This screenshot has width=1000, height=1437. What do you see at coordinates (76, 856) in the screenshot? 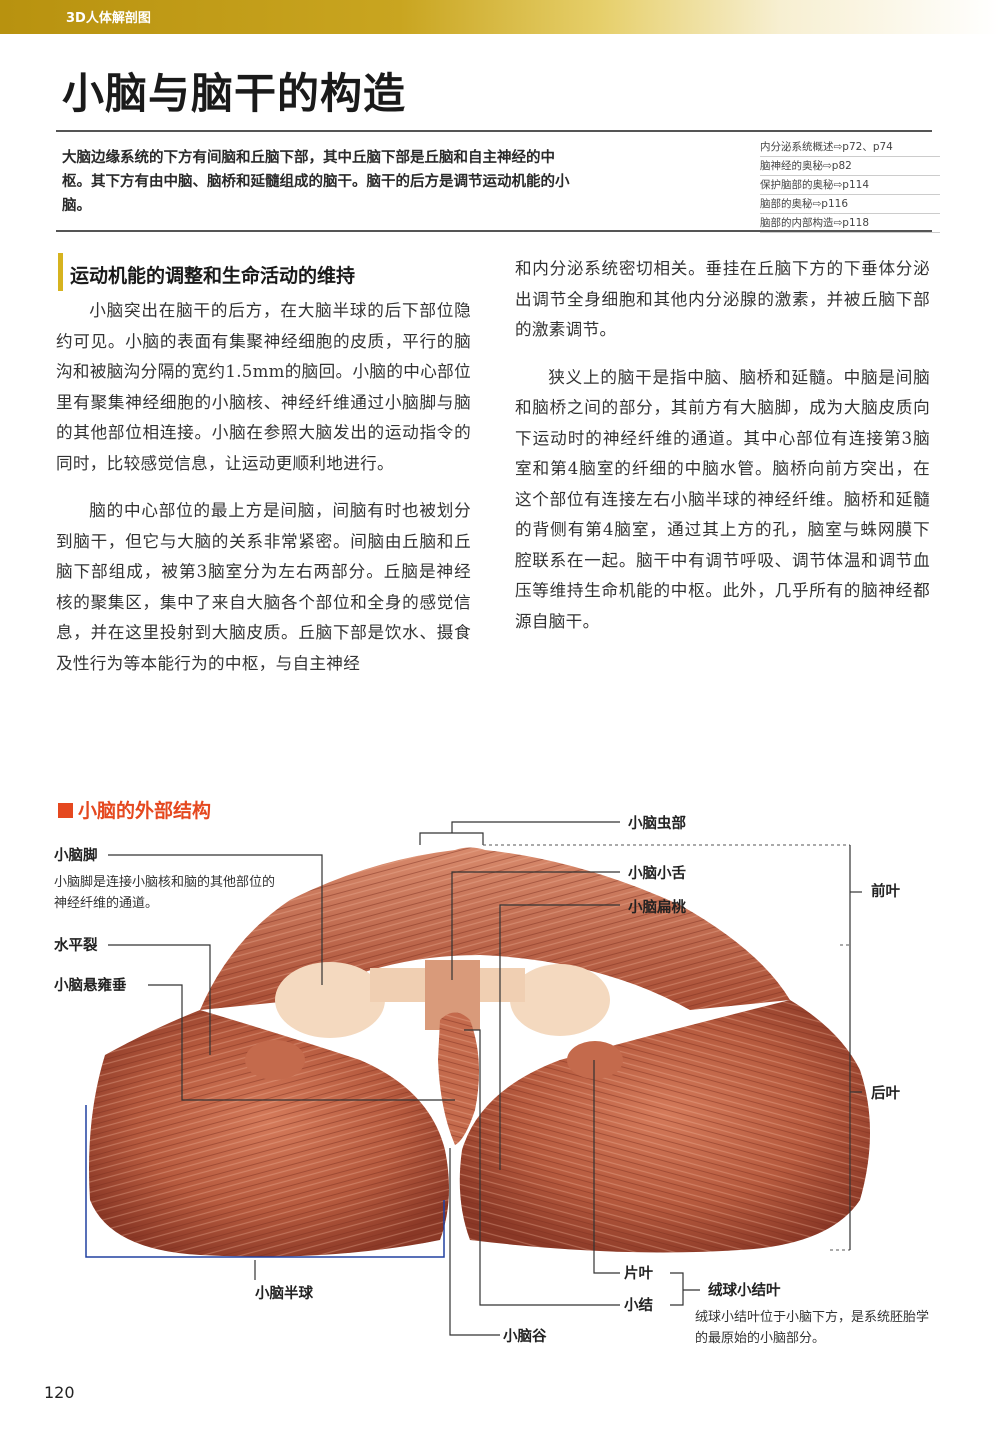
I see `label-peduncle: 小脑脚` at bounding box center [76, 856].